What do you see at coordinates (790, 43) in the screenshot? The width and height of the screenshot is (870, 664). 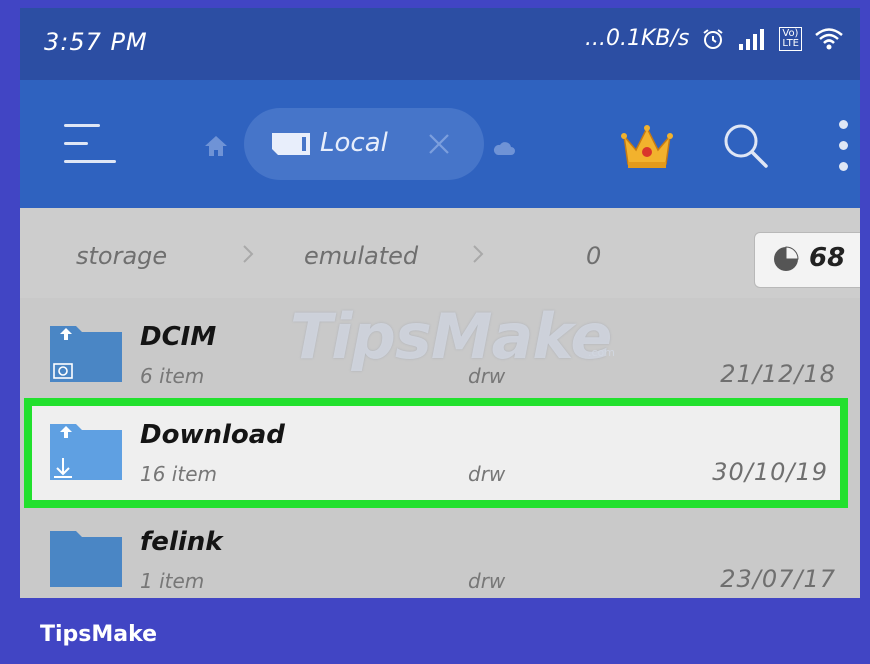 I see `volte-bottom: LTE` at bounding box center [790, 43].